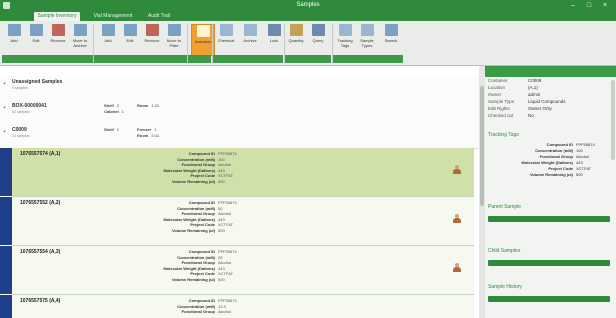 Image resolution: width=616 pixels, height=318 pixels. I want to click on container-name: Unassigned Samples, so click(37, 82).